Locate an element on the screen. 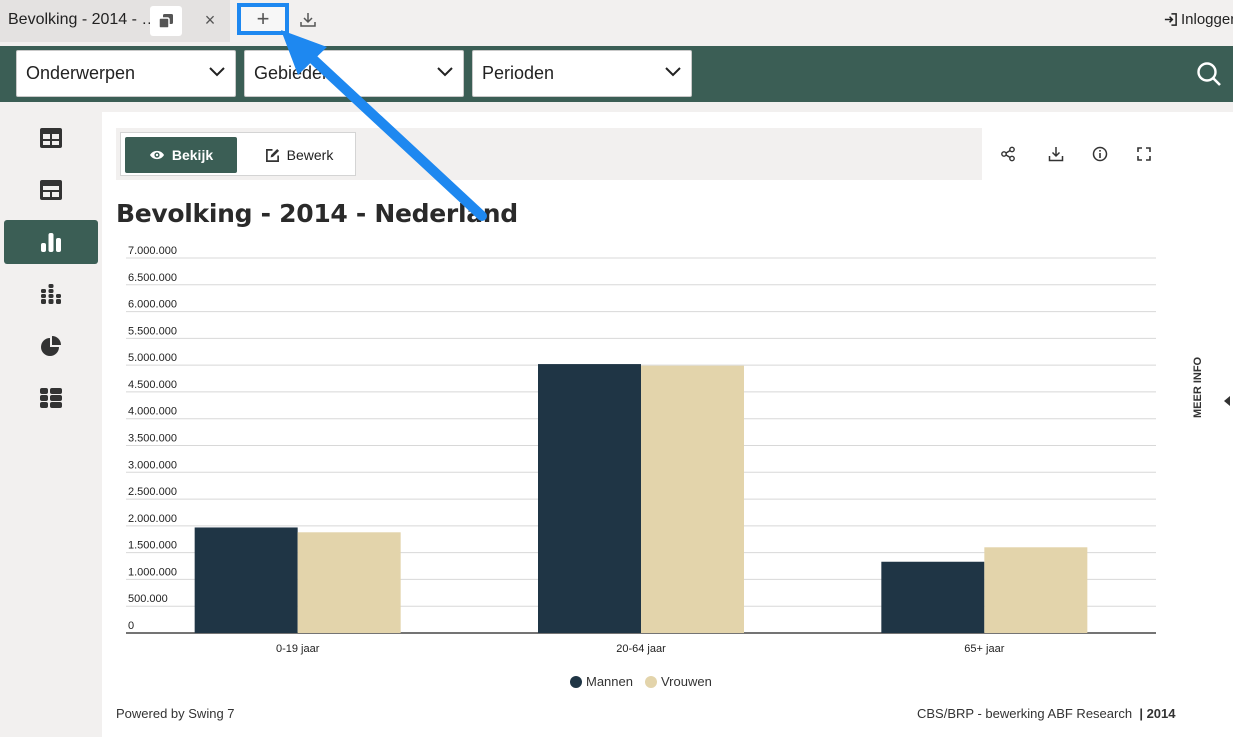  y-tick-label: 7.000.000 is located at coordinates (152, 251).